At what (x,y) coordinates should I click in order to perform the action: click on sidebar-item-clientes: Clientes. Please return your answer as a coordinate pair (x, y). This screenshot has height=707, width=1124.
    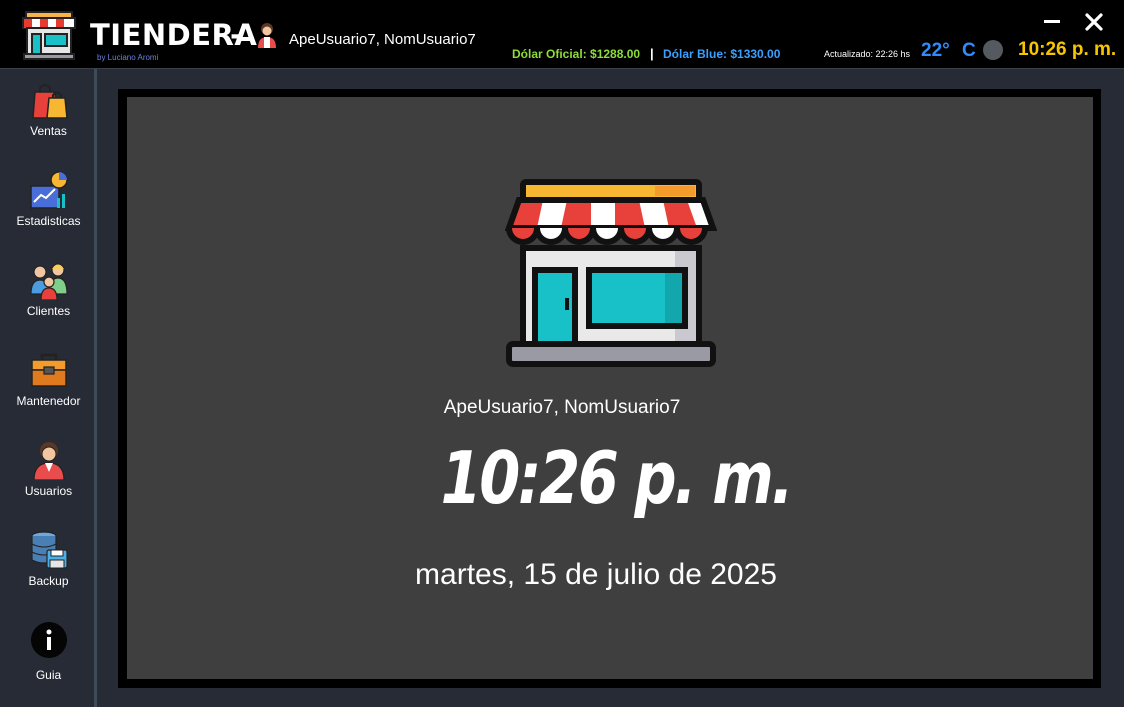
    Looking at the image, I should click on (47, 300).